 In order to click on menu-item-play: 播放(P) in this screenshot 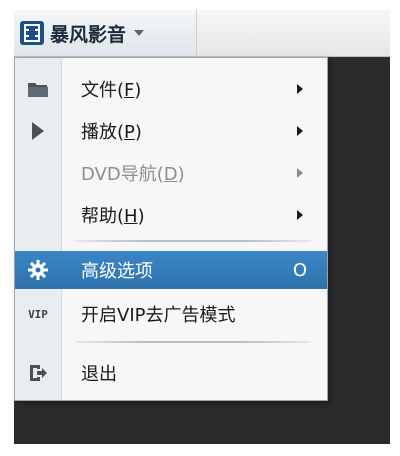, I will do `click(171, 131)`.